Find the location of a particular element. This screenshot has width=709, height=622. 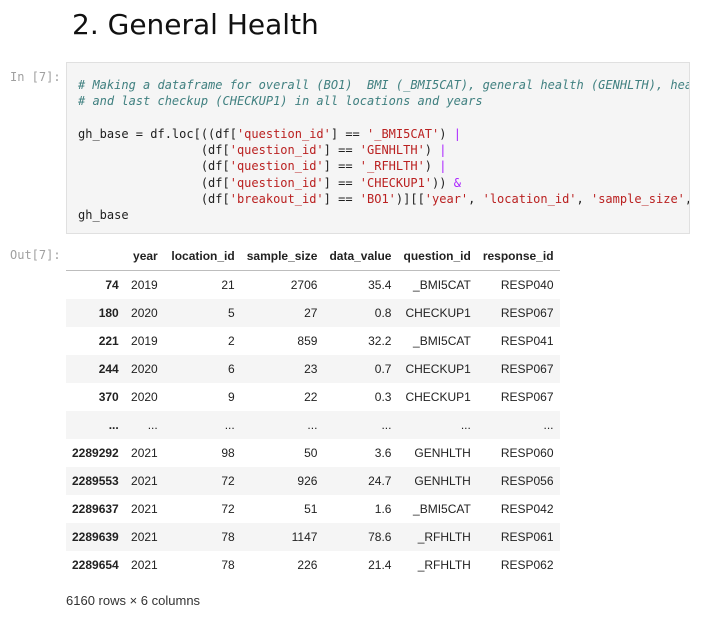

cell-sample-size: 1147 is located at coordinates (304, 537).